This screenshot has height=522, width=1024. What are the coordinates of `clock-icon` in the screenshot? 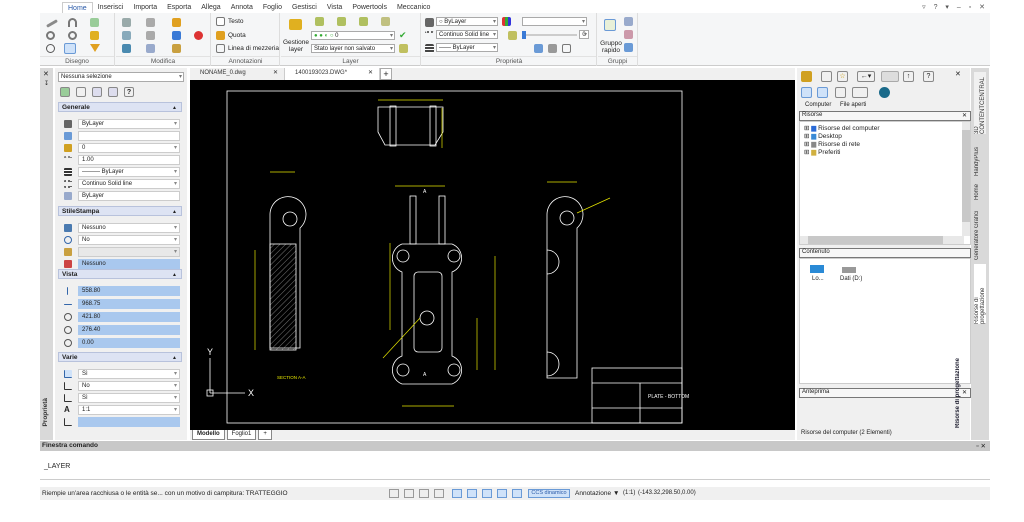 It's located at (50, 48).